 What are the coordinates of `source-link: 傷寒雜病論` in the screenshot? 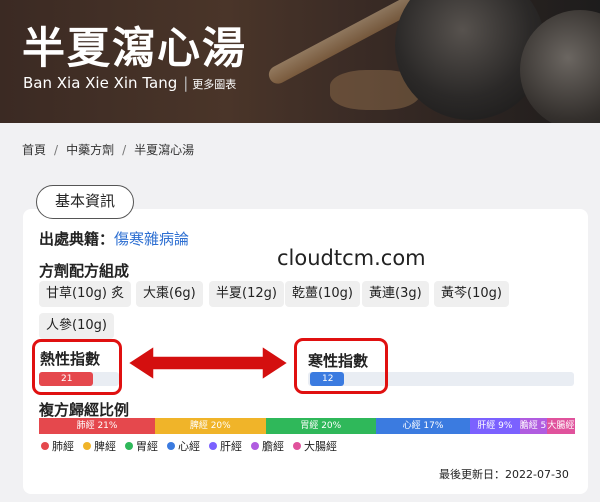 It's located at (151, 239).